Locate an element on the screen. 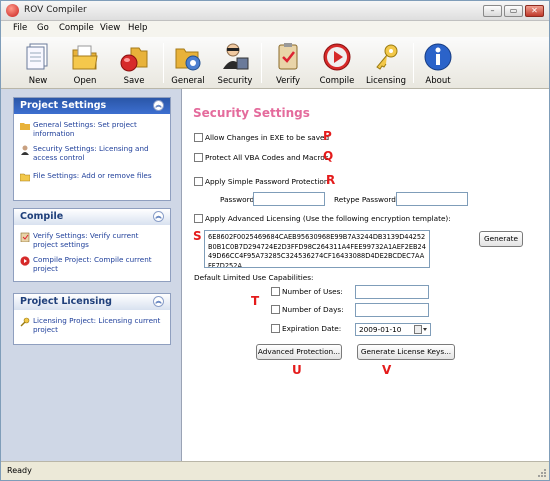 This screenshot has width=550, height=481. password-field is located at coordinates (289, 199).